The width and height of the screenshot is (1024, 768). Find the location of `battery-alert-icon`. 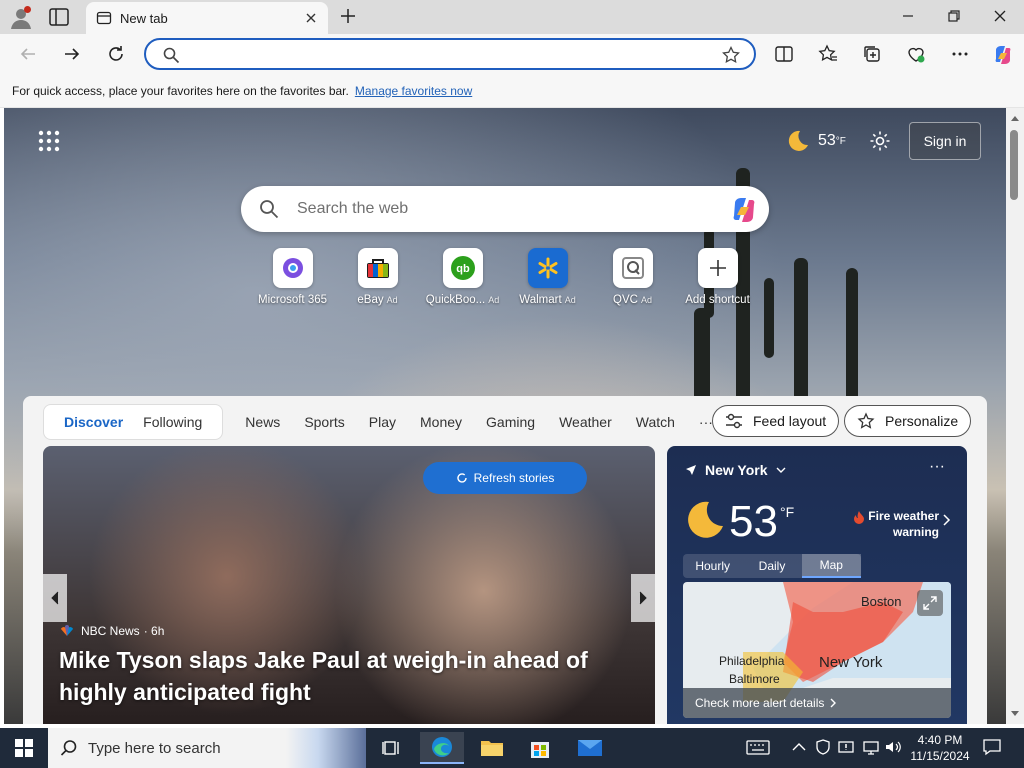

battery-alert-icon is located at coordinates (847, 747).